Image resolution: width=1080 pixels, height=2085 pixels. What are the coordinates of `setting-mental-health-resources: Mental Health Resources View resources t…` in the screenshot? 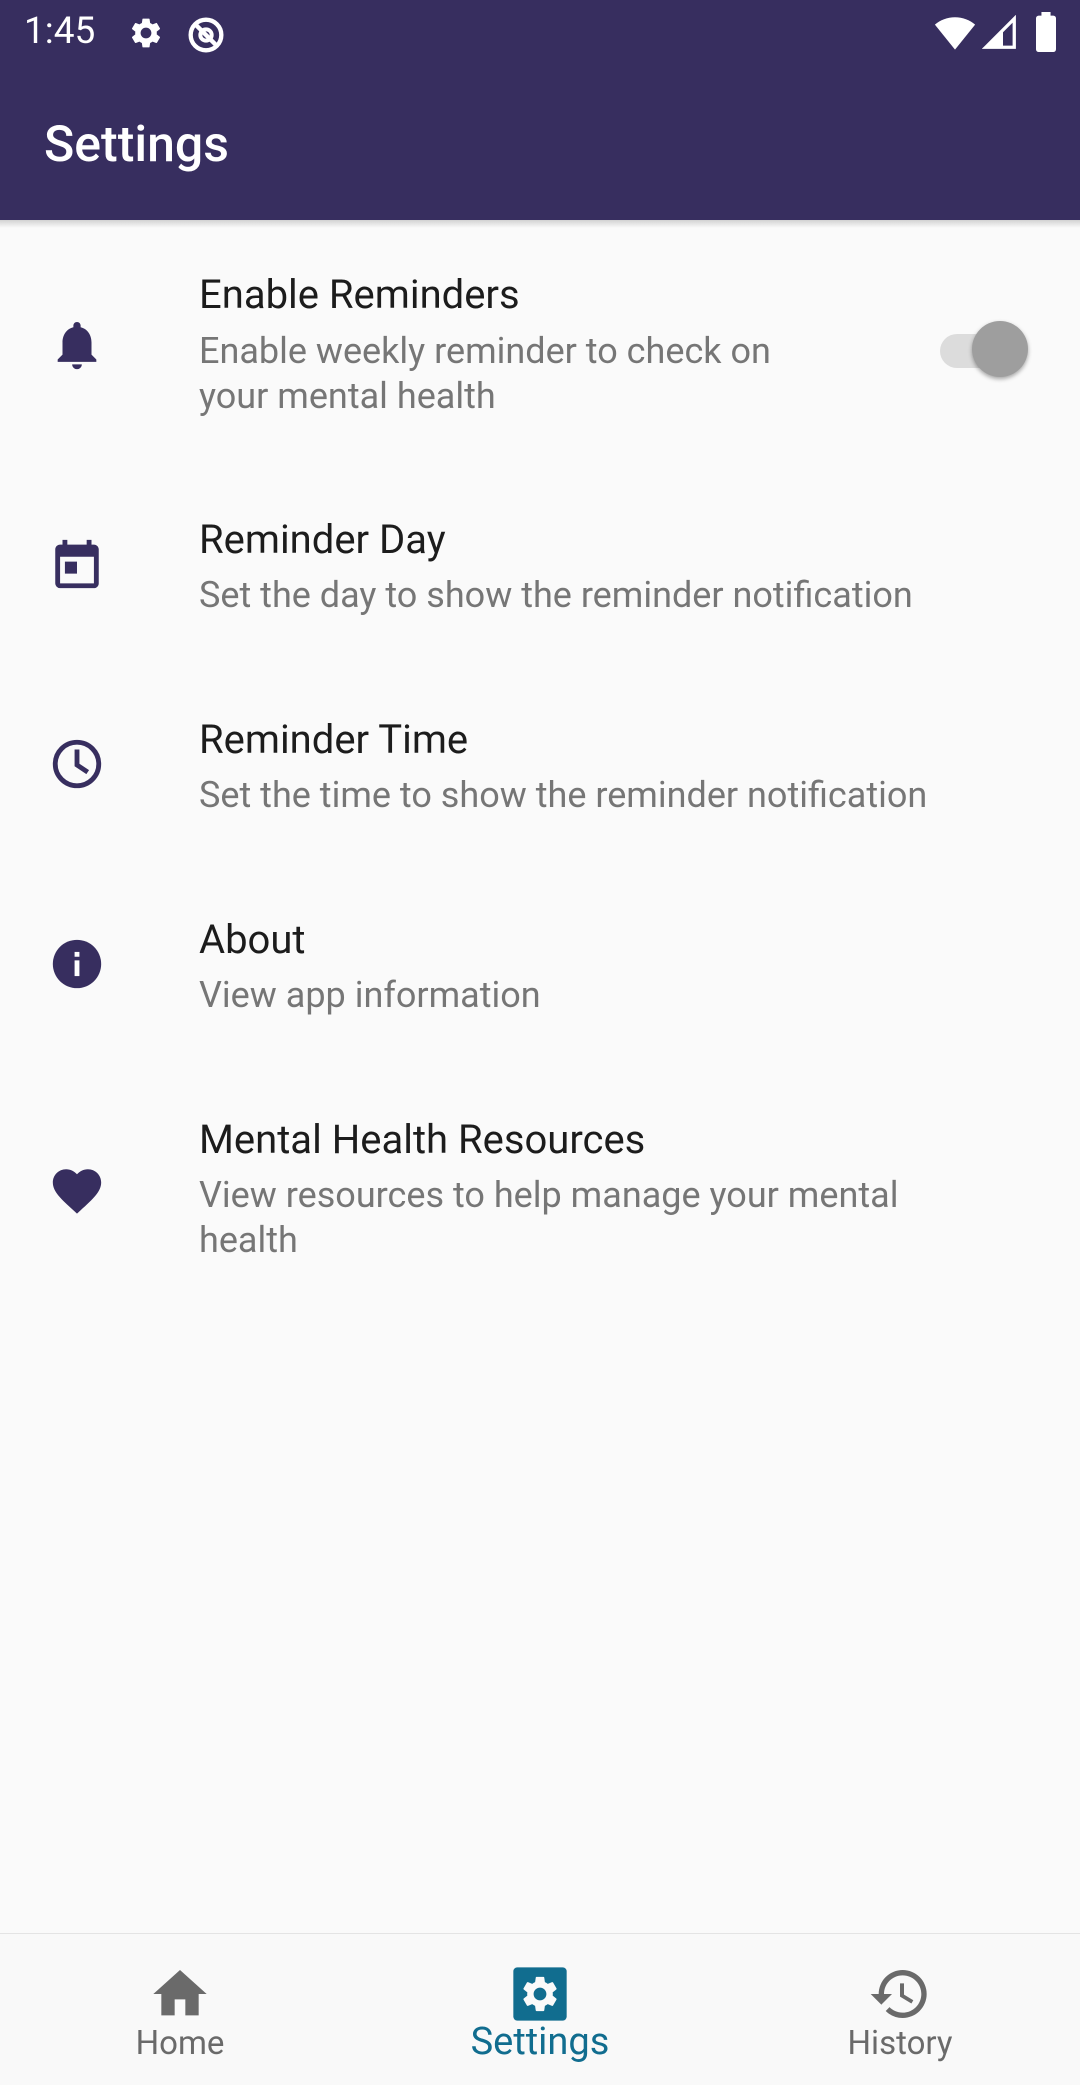 It's located at (540, 1200).